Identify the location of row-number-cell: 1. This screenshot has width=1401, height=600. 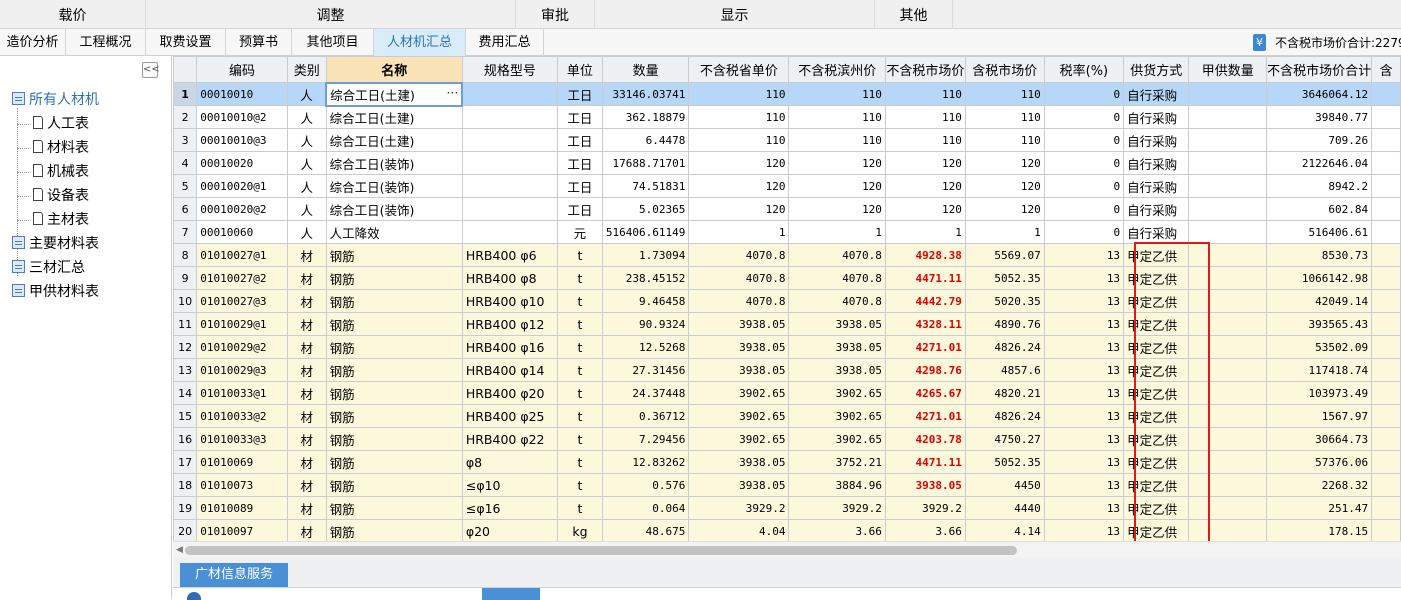
(185, 94).